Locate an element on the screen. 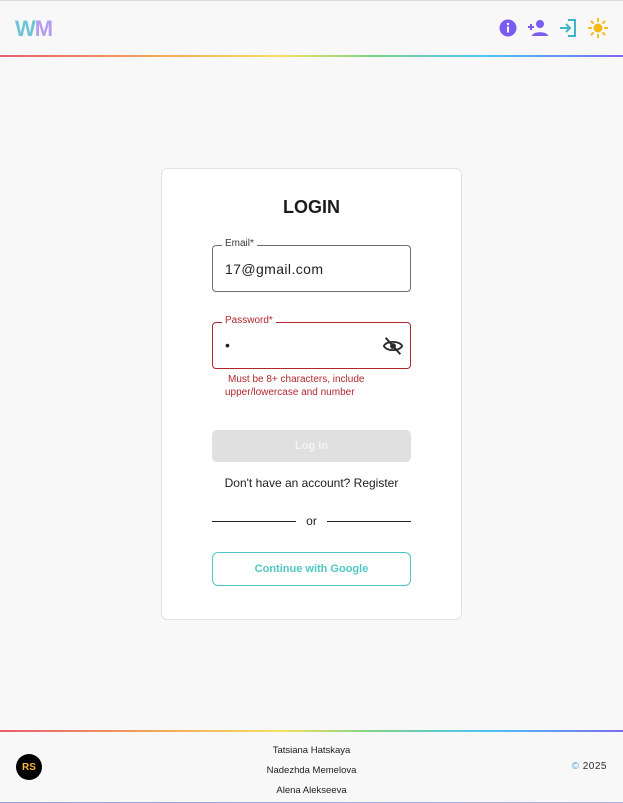 The image size is (623, 803). logo-letter-w: W is located at coordinates (25, 28).